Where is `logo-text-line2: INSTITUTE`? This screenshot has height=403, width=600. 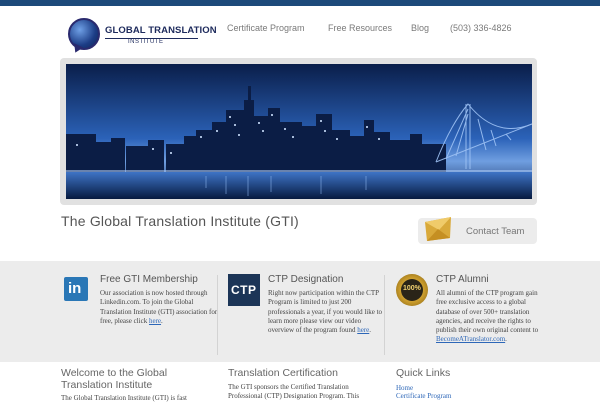 logo-text-line2: INSTITUTE is located at coordinates (146, 42).